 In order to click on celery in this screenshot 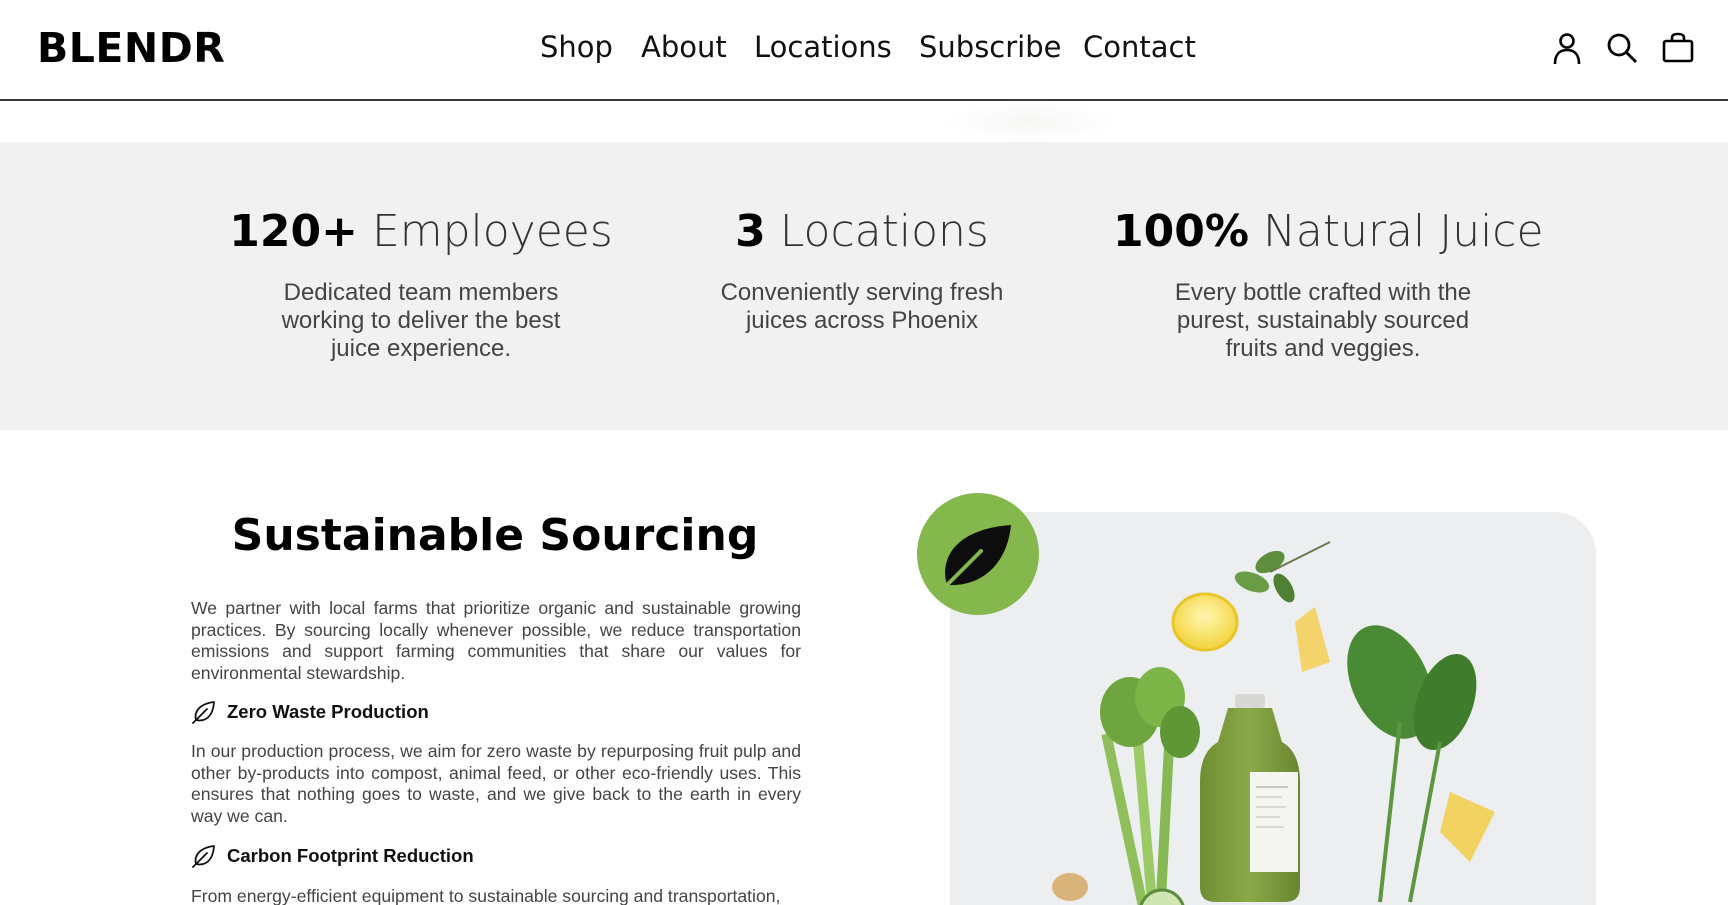, I will do `click(1150, 786)`.